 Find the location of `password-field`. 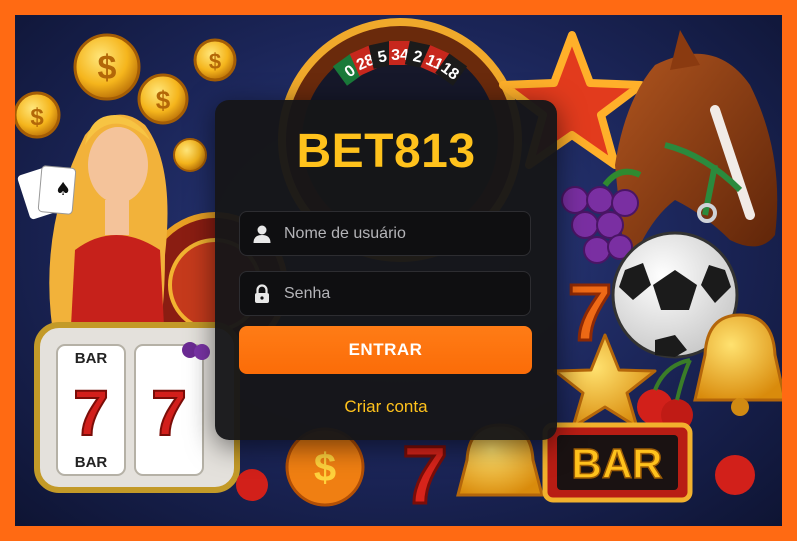

password-field is located at coordinates (385, 293).